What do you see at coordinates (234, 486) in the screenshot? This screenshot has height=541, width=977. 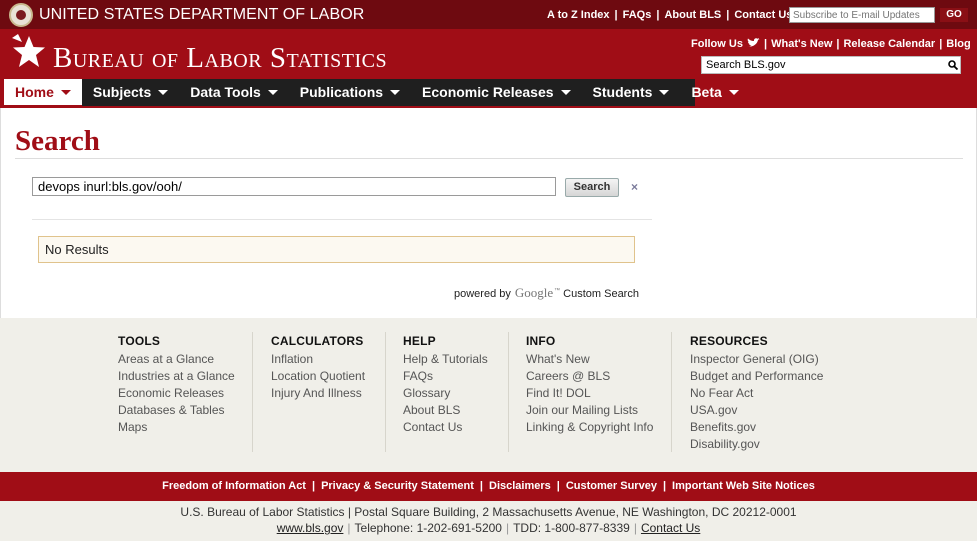 I see `link-foia: Freedom of Information Act` at bounding box center [234, 486].